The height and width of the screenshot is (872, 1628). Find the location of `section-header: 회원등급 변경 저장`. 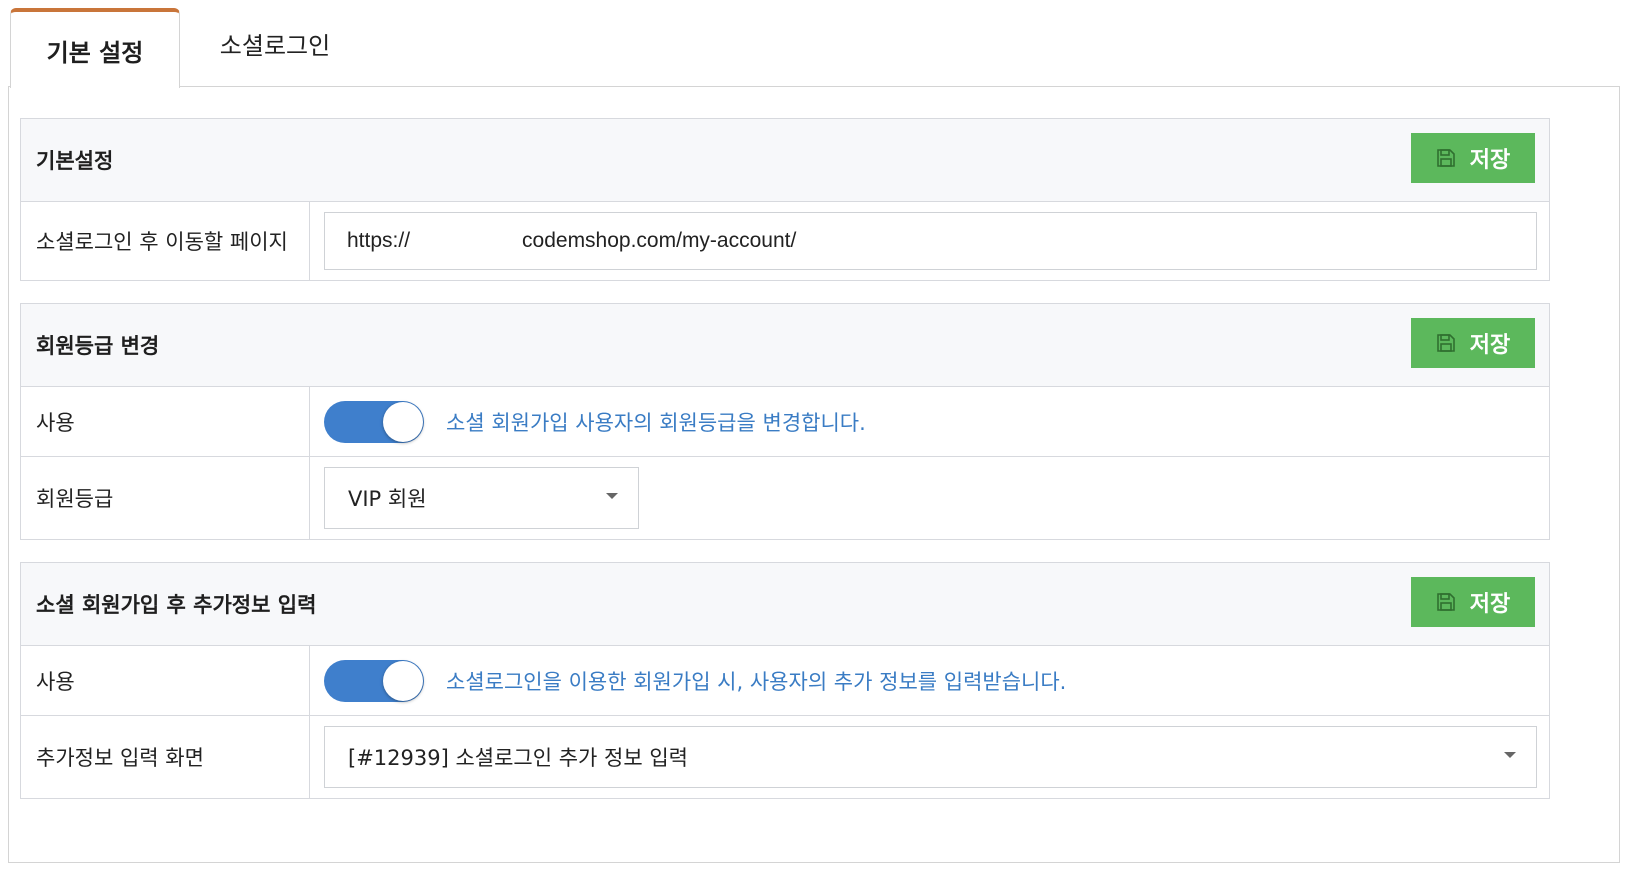

section-header: 회원등급 변경 저장 is located at coordinates (785, 345).